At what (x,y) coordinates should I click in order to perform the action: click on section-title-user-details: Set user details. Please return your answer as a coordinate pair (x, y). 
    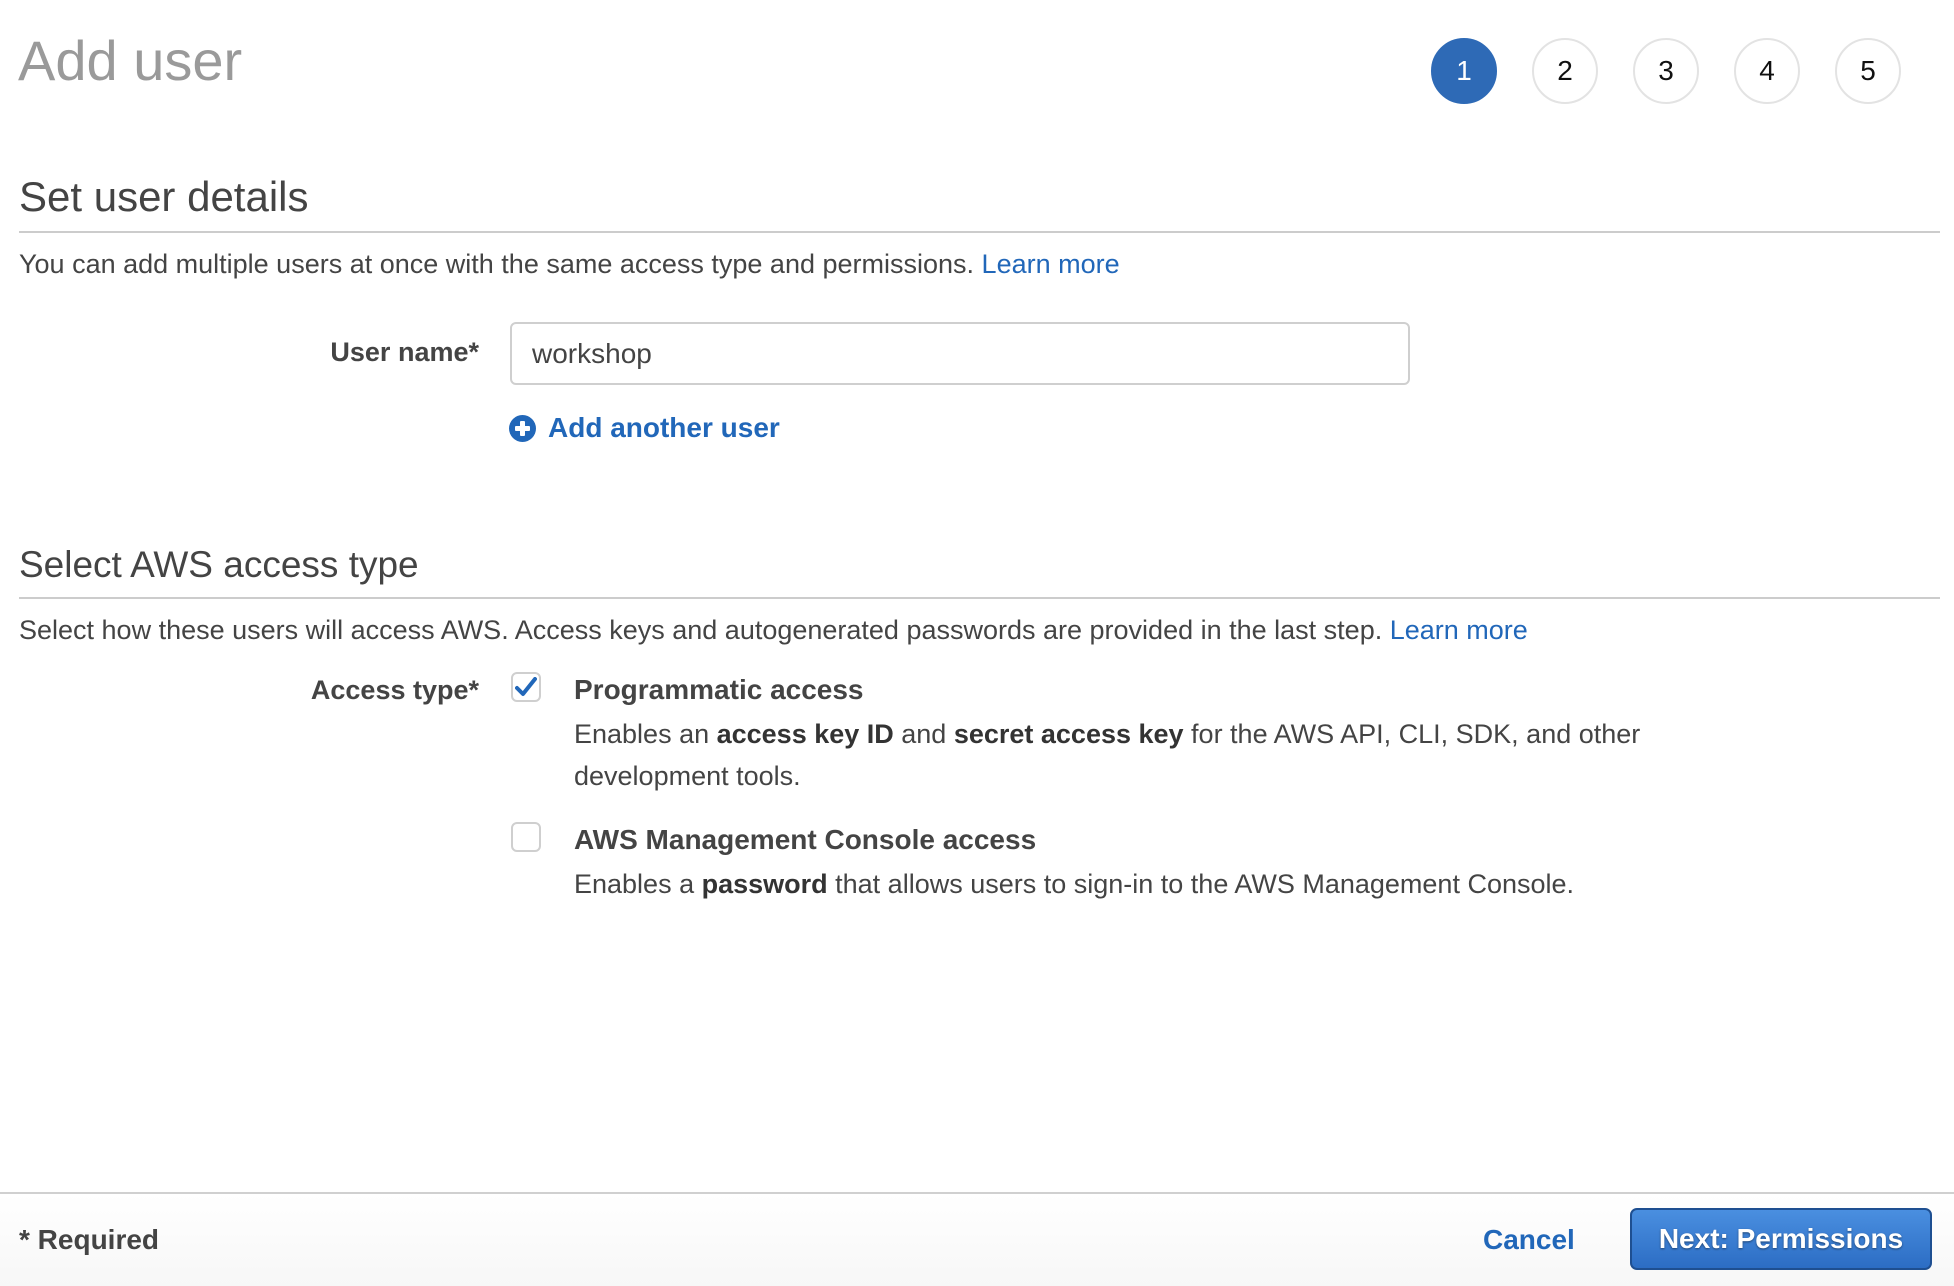
    Looking at the image, I should click on (164, 196).